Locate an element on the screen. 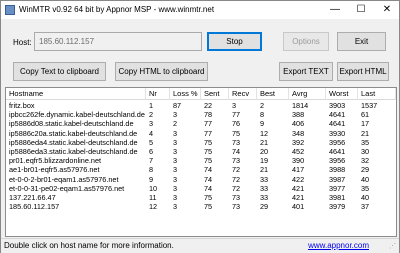  cell-best: 19 is located at coordinates (264, 161).